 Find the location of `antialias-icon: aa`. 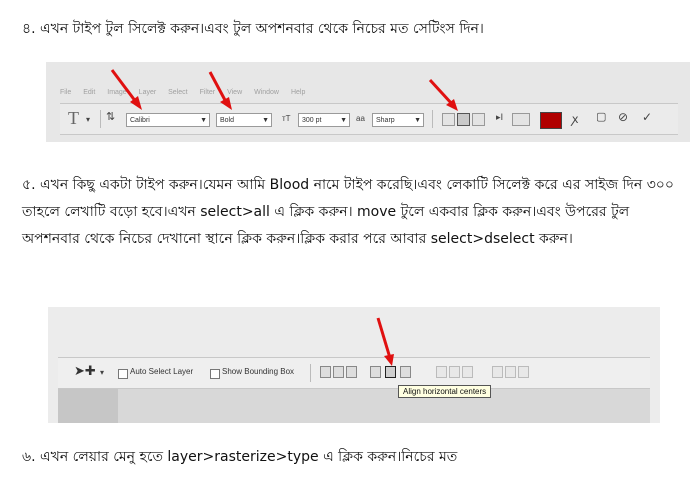

antialias-icon: aa is located at coordinates (360, 118).